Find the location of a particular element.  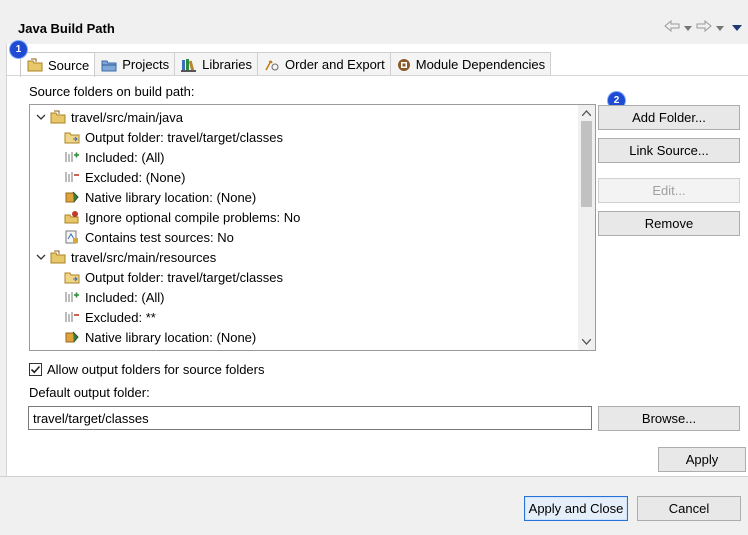

default-output-label: Default output folder: is located at coordinates (89, 392).